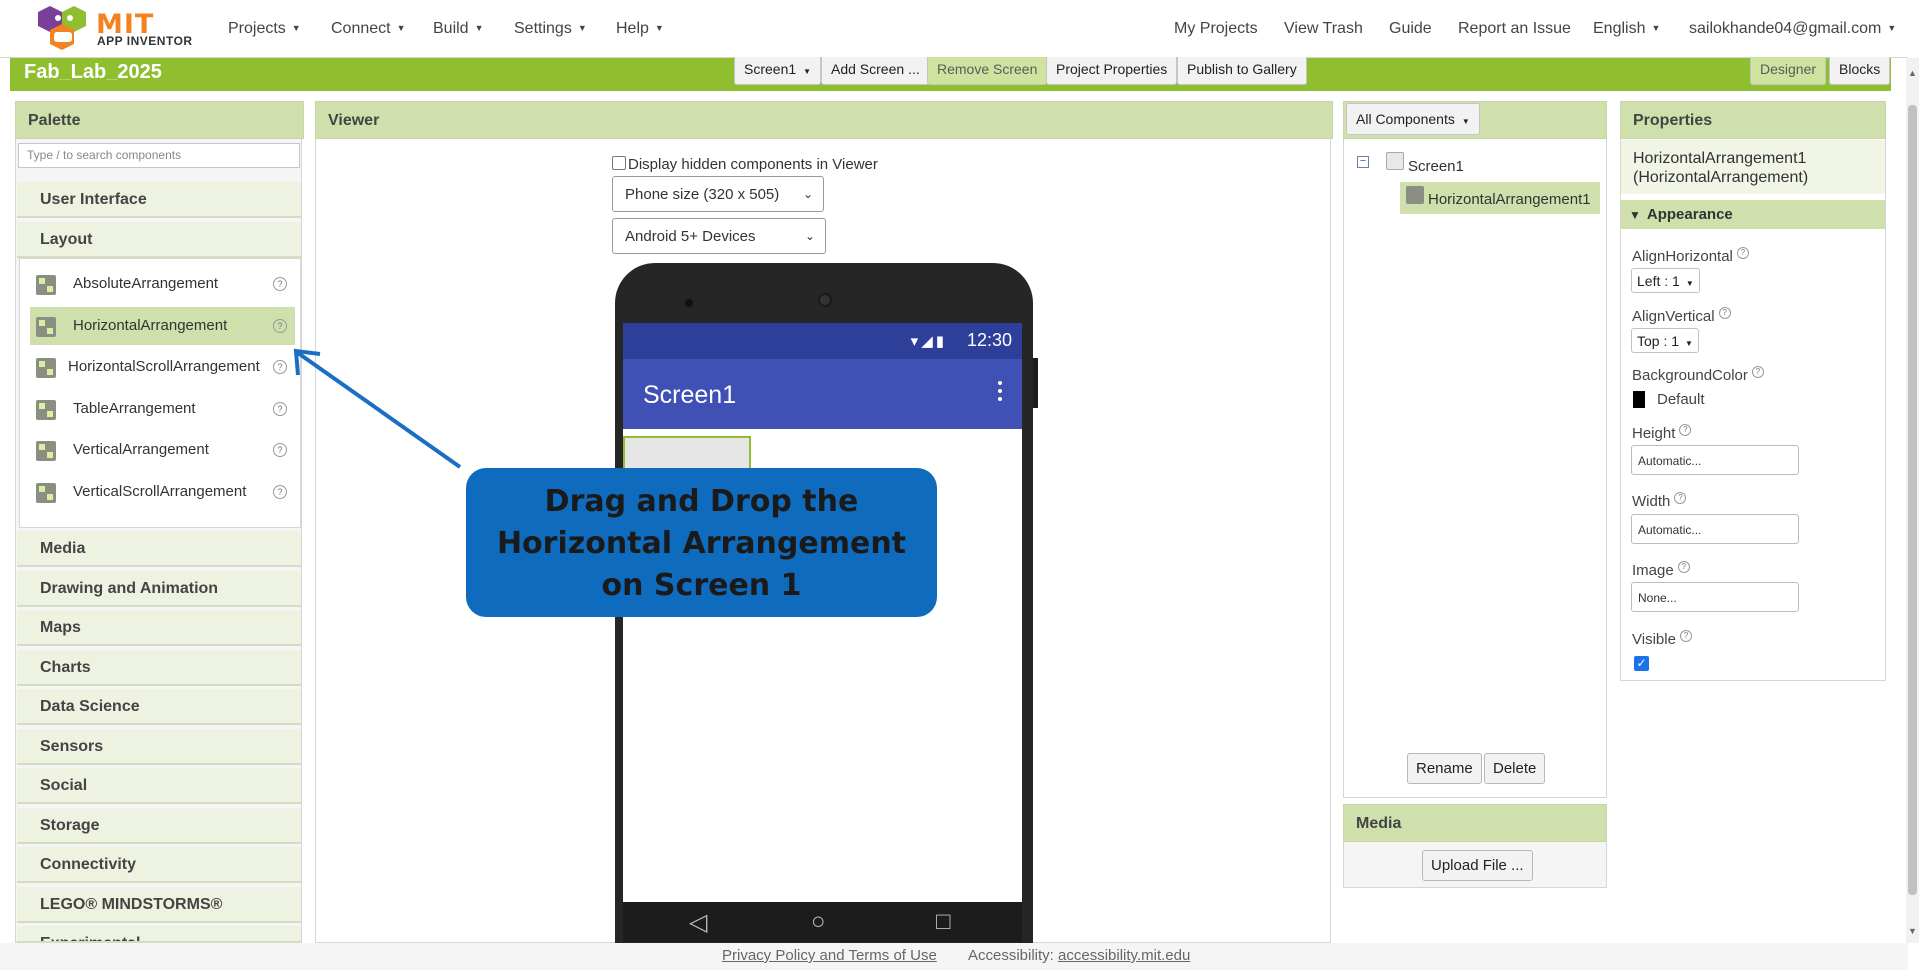 The height and width of the screenshot is (970, 1919). What do you see at coordinates (159, 155) in the screenshot?
I see `palette-search-input: Type / to search components` at bounding box center [159, 155].